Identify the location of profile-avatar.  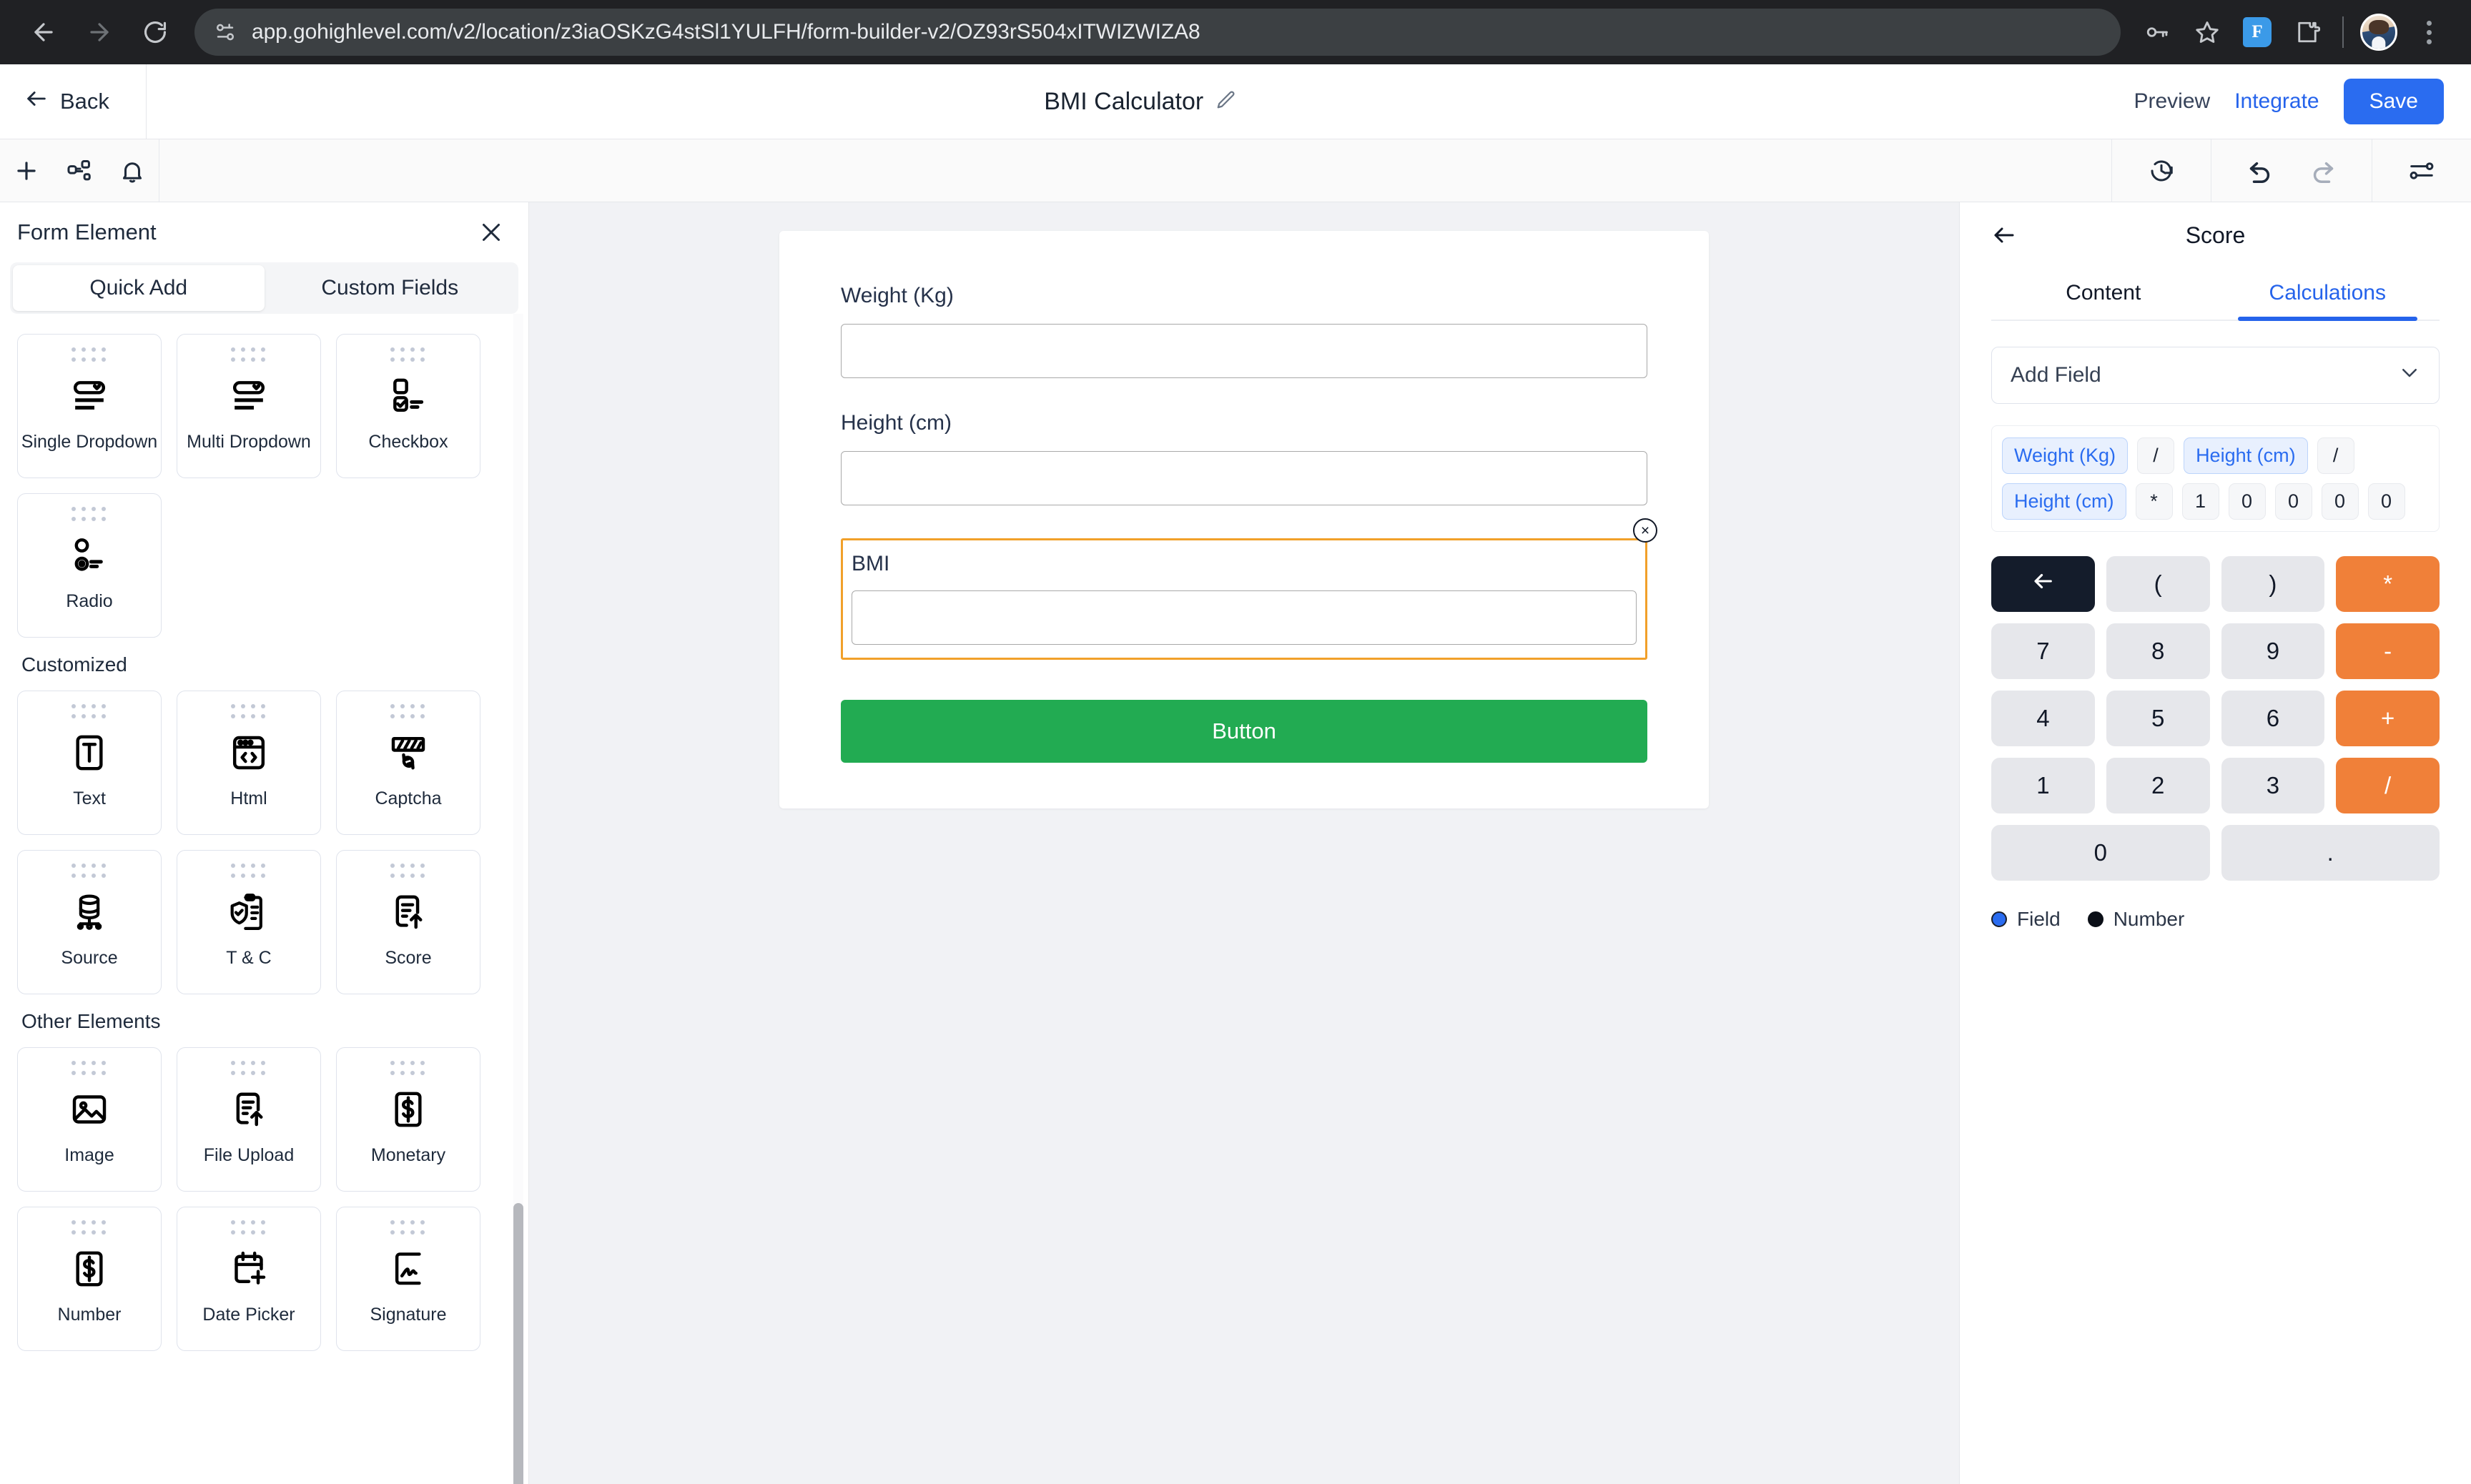
(2378, 32).